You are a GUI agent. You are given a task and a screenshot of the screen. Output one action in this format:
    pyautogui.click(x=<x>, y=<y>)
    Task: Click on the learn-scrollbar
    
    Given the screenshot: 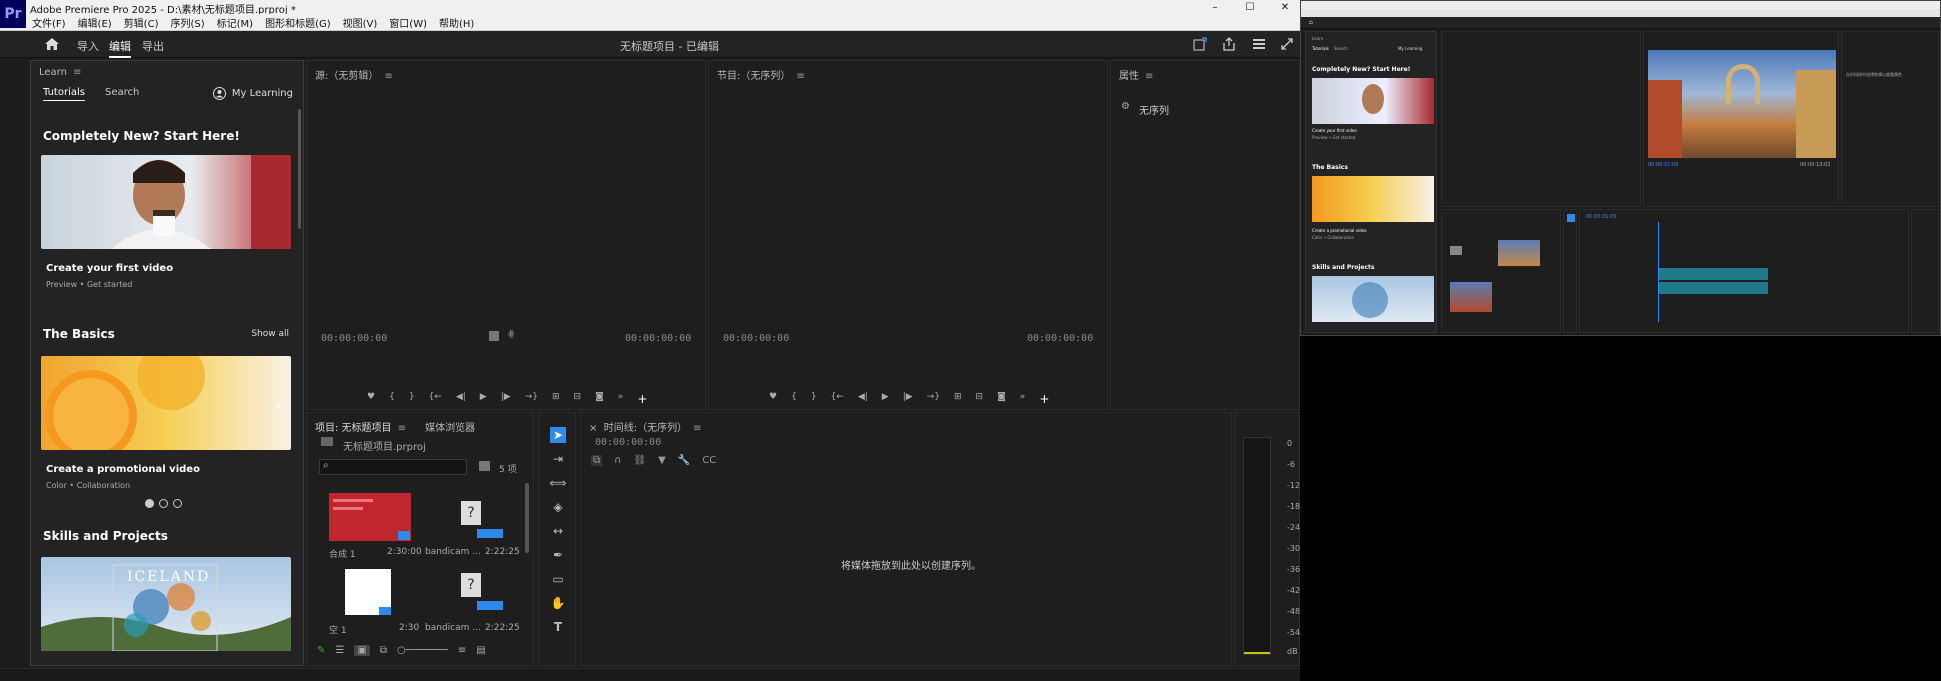 What is the action you would take?
    pyautogui.click(x=299, y=169)
    